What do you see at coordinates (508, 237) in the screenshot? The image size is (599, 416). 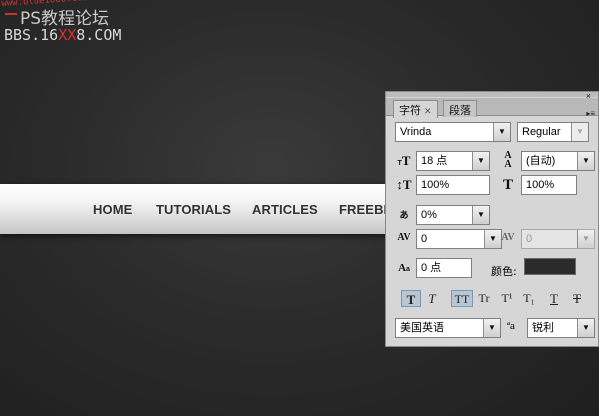 I see `tracking-icon: AV` at bounding box center [508, 237].